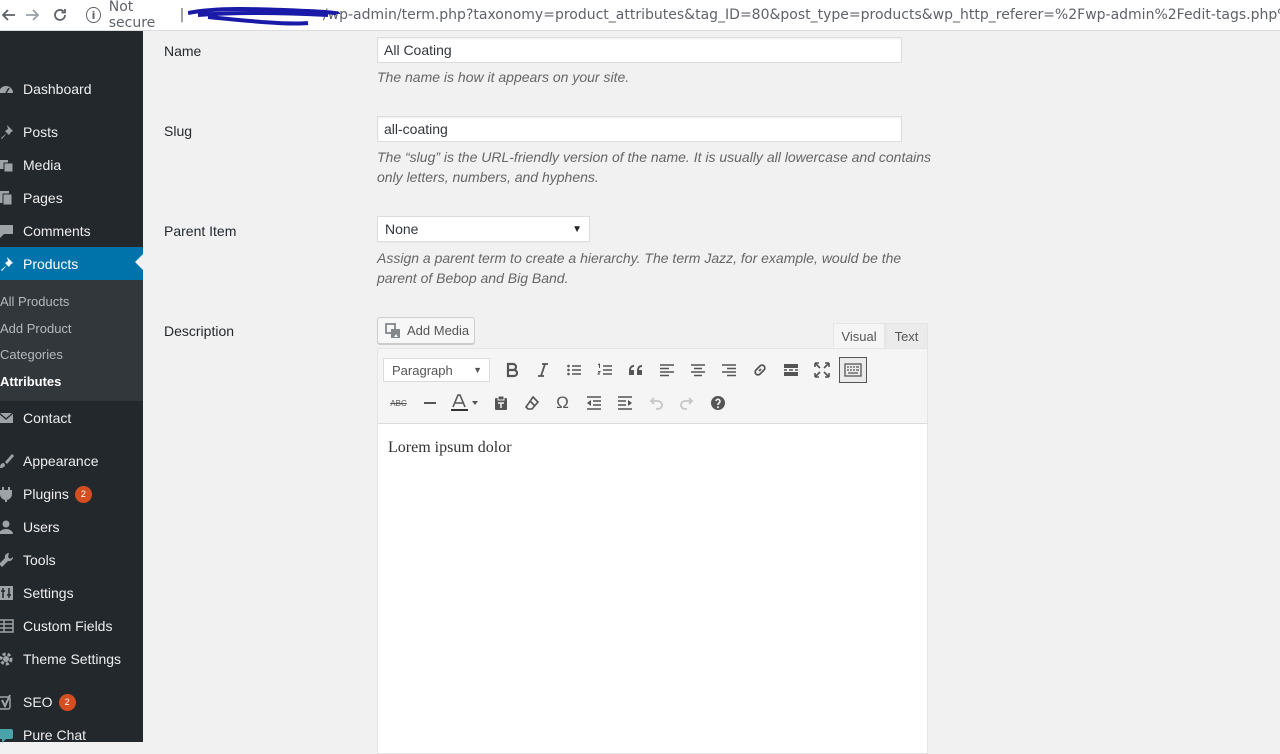  I want to click on numbered-list-icon, so click(604, 370).